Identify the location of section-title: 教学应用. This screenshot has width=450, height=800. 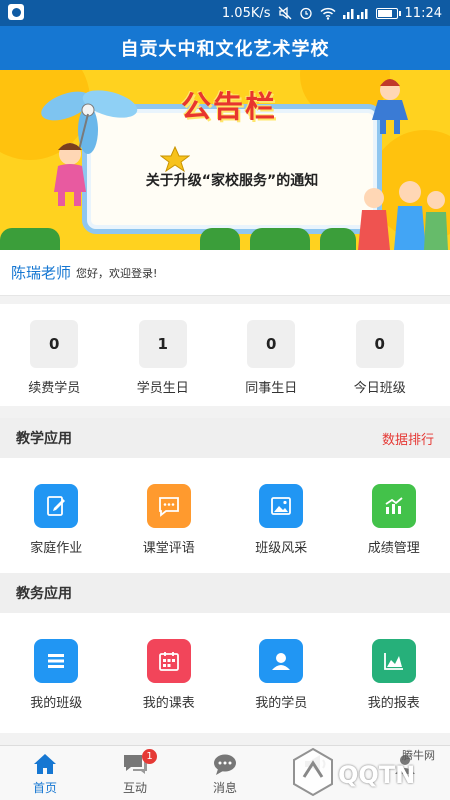
(44, 439).